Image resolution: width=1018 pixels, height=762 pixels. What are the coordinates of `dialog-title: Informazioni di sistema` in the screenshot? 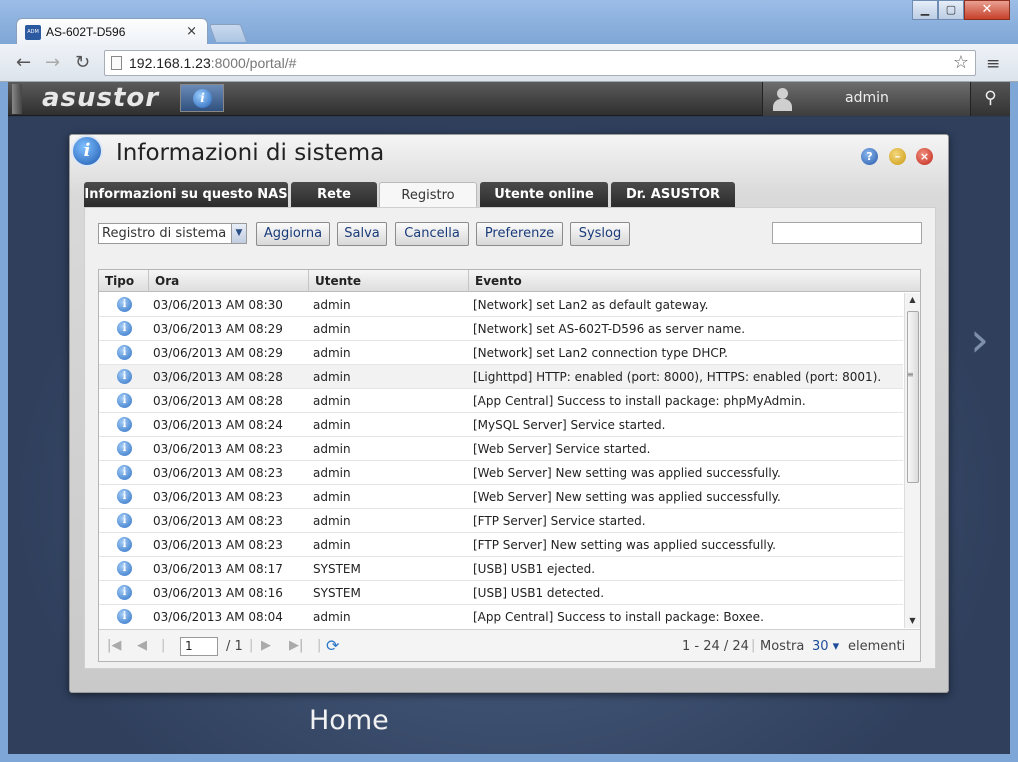 It's located at (250, 153).